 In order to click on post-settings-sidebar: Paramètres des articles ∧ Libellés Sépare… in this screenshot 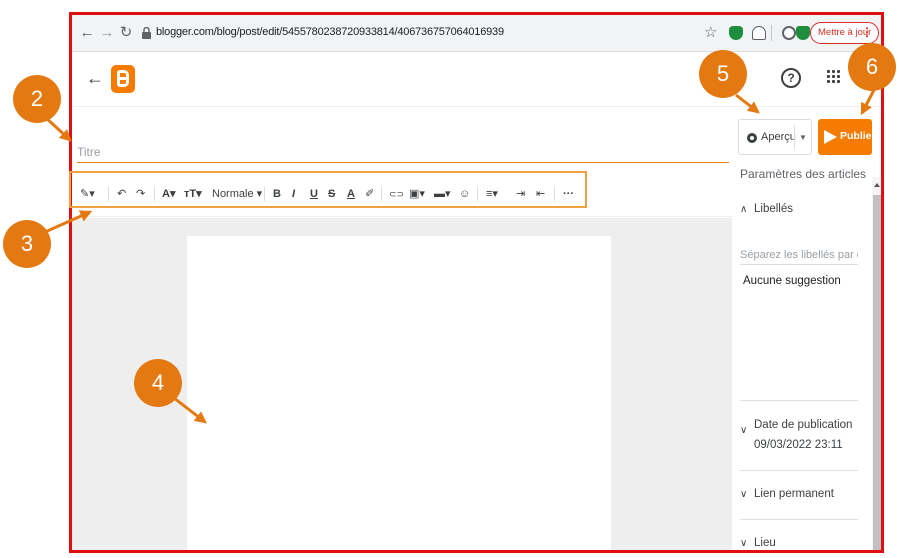, I will do `click(806, 353)`.